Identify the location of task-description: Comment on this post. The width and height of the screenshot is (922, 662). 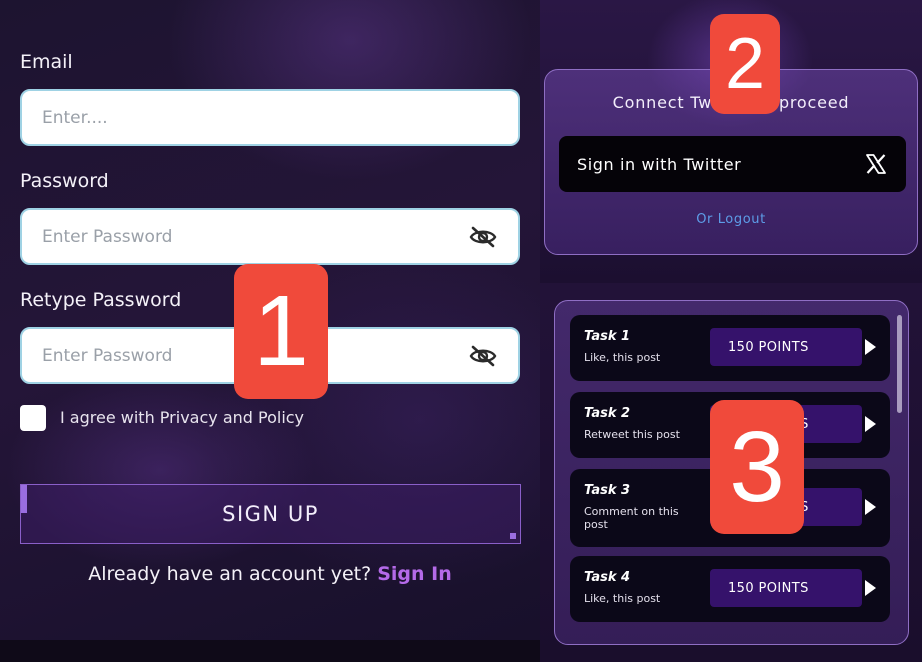
(631, 518).